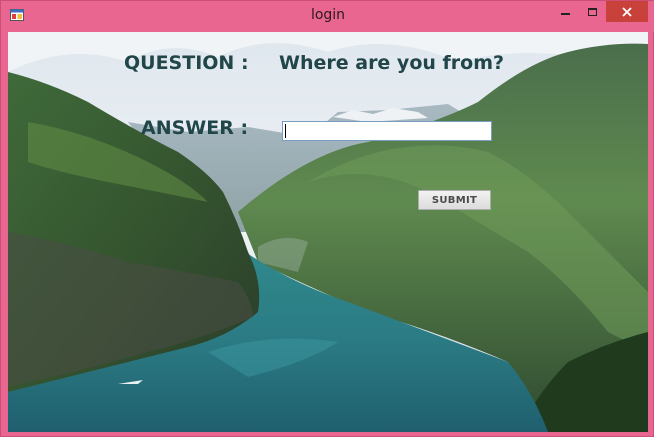  Describe the element at coordinates (392, 63) in the screenshot. I see `question-text: Where are you from?` at that location.